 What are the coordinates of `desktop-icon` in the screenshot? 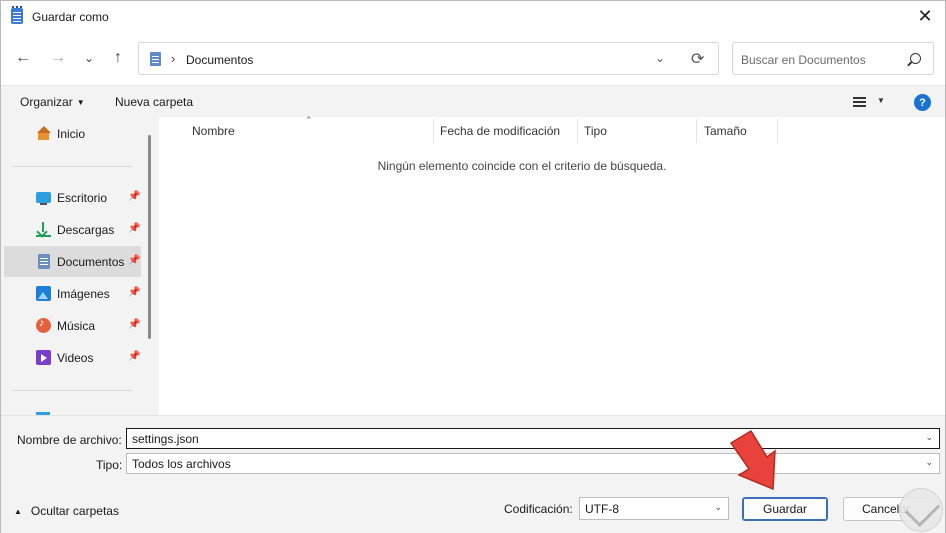 It's located at (43, 198).